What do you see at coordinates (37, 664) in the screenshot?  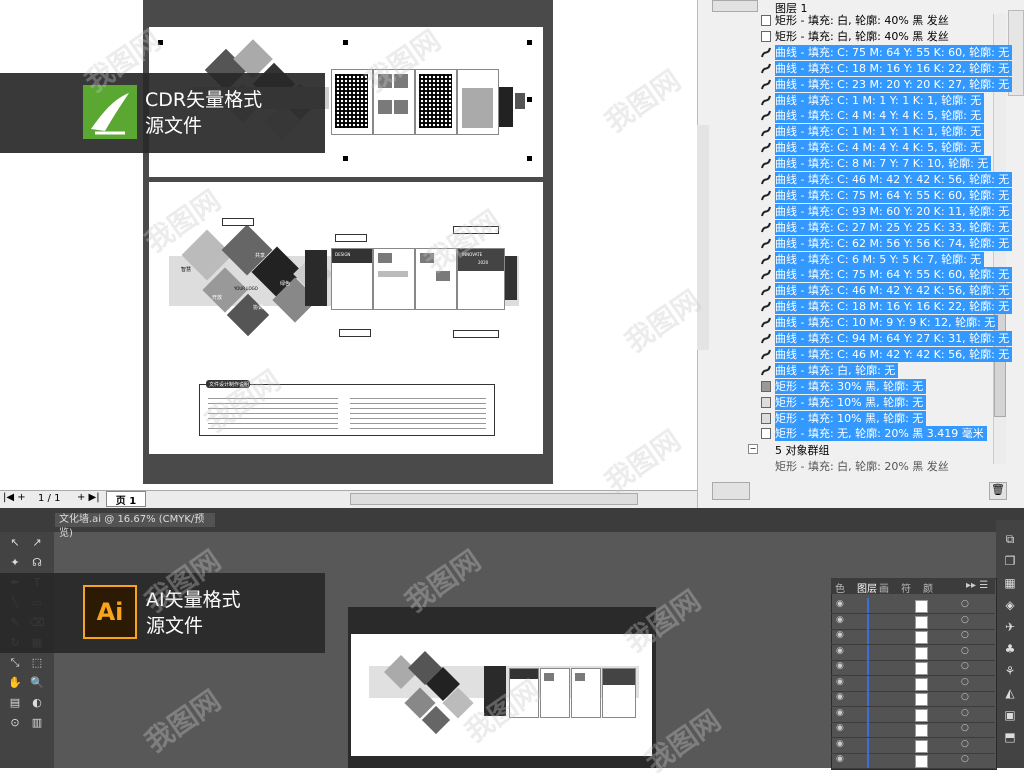 I see `tool-icon: ⬚` at bounding box center [37, 664].